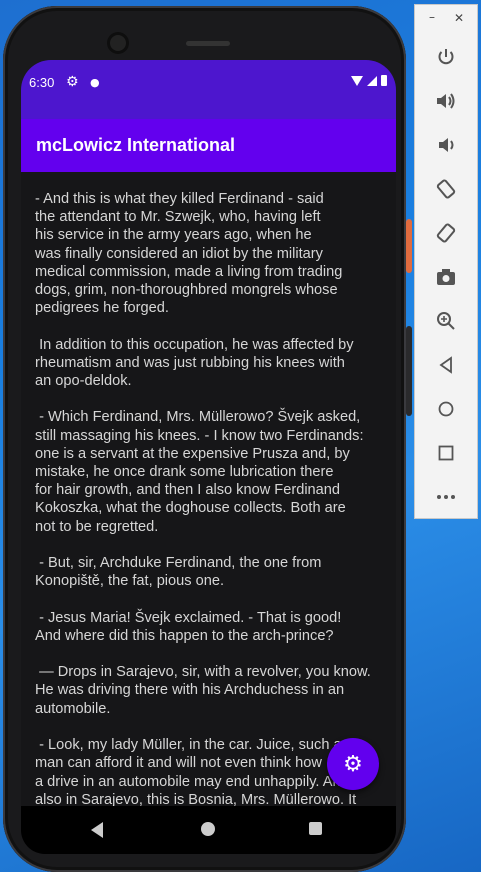  I want to click on power-side-button, so click(409, 246).